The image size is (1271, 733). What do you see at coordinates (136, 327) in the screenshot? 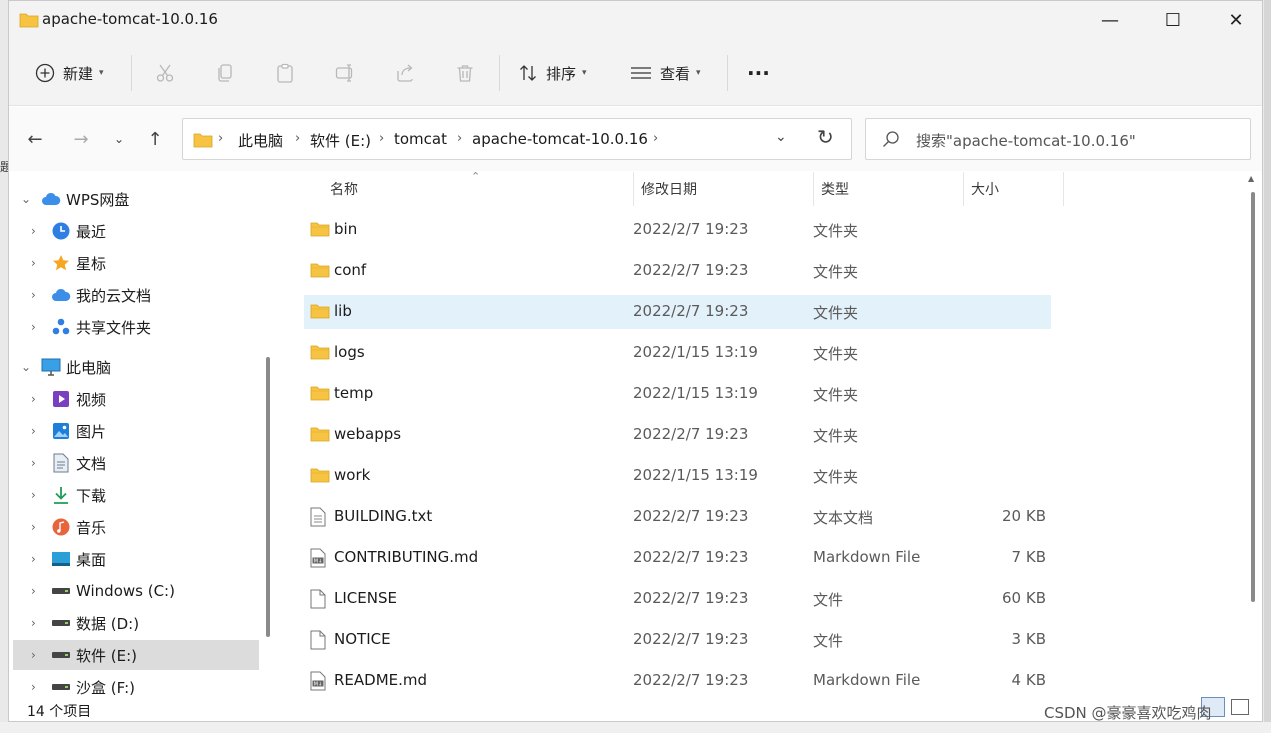
I see `sidebar-item: › 共享文件夹` at bounding box center [136, 327].